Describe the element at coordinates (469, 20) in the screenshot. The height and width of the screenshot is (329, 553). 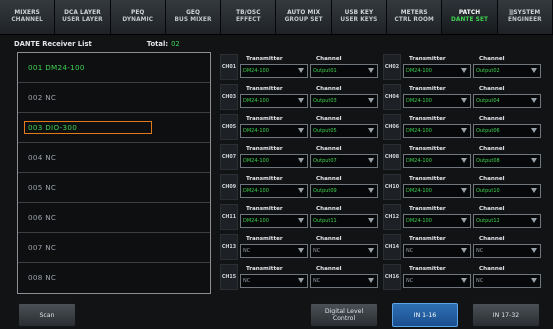
I see `tab-label-sub: DANTE SET` at that location.